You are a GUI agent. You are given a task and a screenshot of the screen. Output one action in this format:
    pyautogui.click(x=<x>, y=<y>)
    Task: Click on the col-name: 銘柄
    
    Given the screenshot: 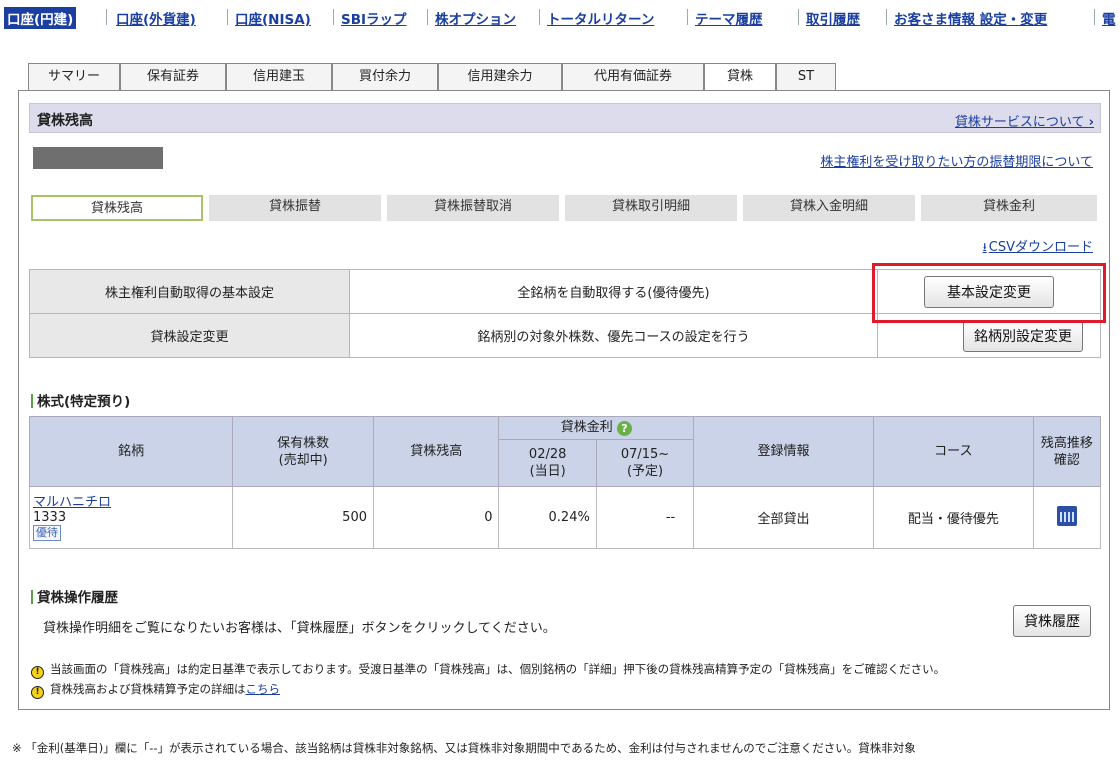 What is the action you would take?
    pyautogui.click(x=131, y=451)
    